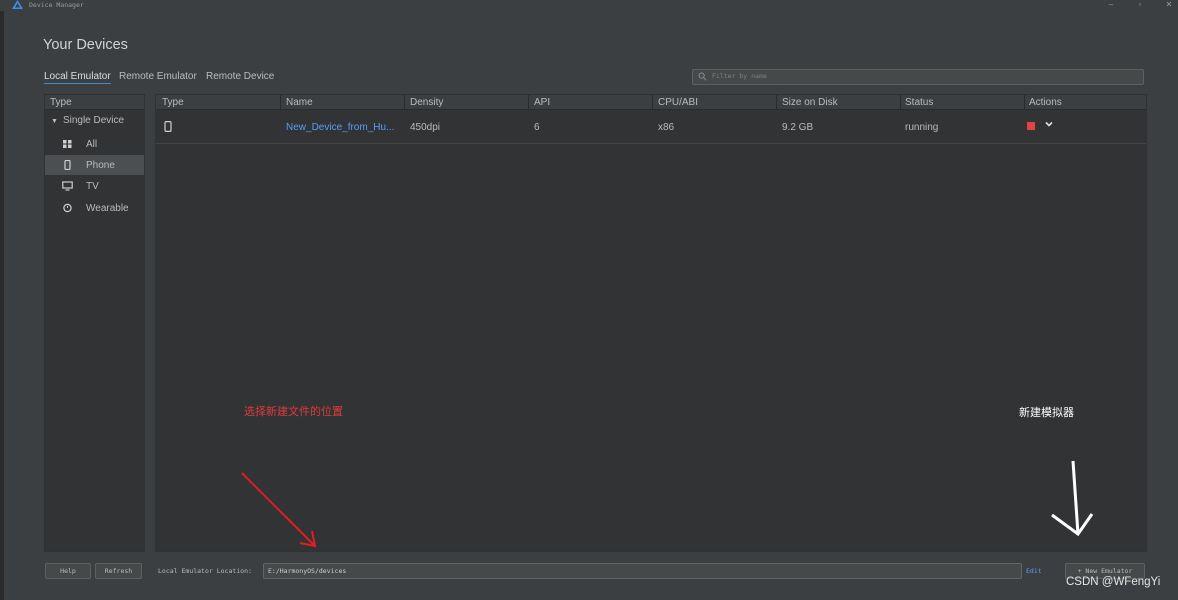 Image resolution: width=1178 pixels, height=600 pixels. Describe the element at coordinates (279, 510) in the screenshot. I see `red-arrow` at that location.